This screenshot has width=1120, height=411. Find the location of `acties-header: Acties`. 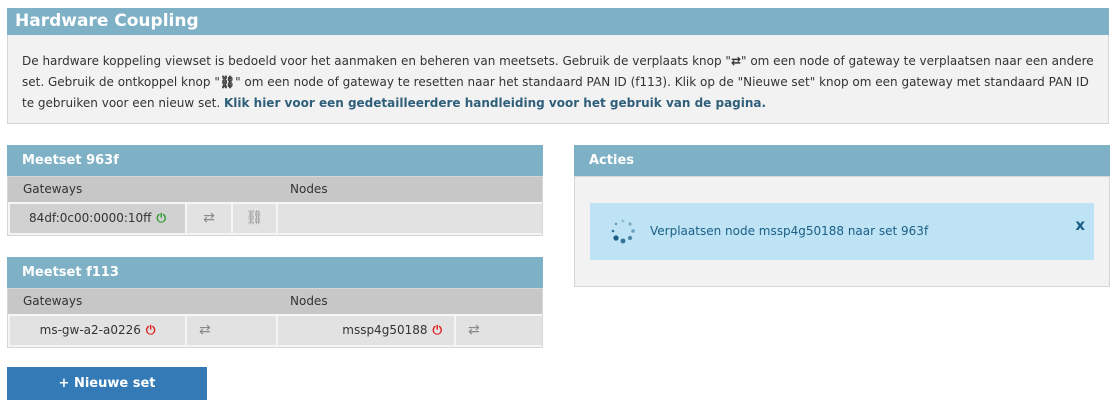

acties-header: Acties is located at coordinates (842, 160).